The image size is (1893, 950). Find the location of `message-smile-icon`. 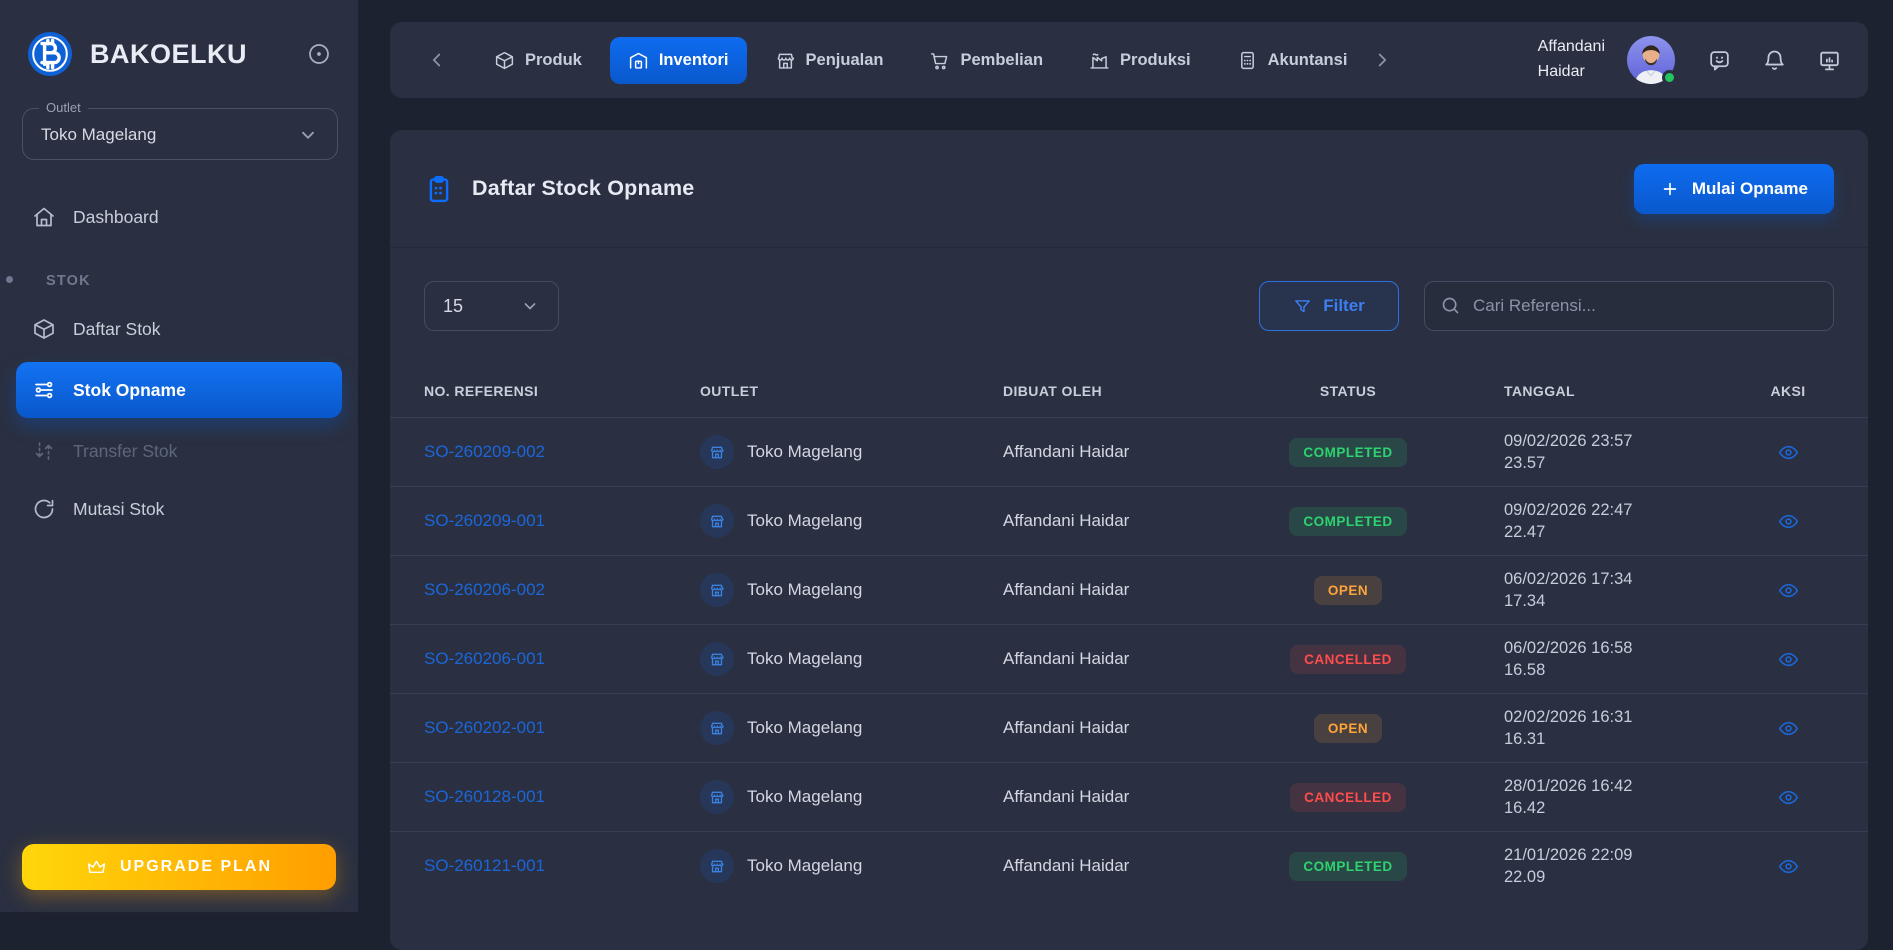

message-smile-icon is located at coordinates (1719, 60).